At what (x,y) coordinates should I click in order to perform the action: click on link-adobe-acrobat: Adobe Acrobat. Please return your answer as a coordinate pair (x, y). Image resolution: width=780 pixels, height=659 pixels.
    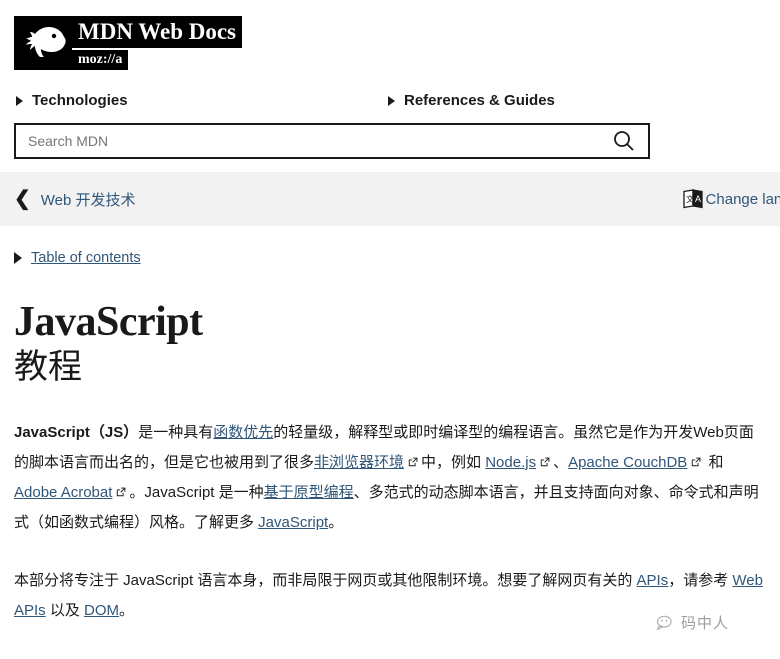
    Looking at the image, I should click on (63, 492).